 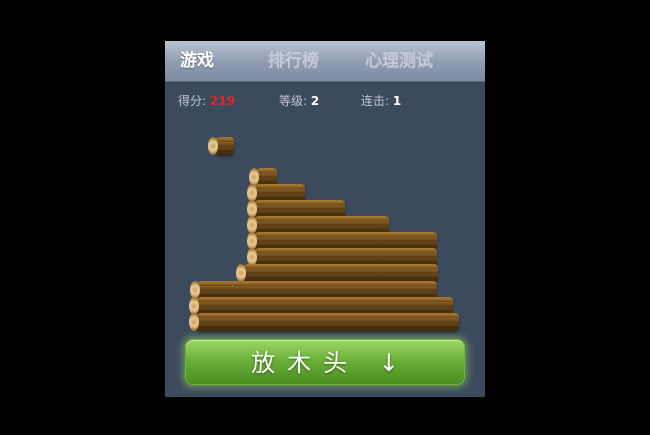 I want to click on drop-log-button: 放木头 ↓, so click(x=325, y=362).